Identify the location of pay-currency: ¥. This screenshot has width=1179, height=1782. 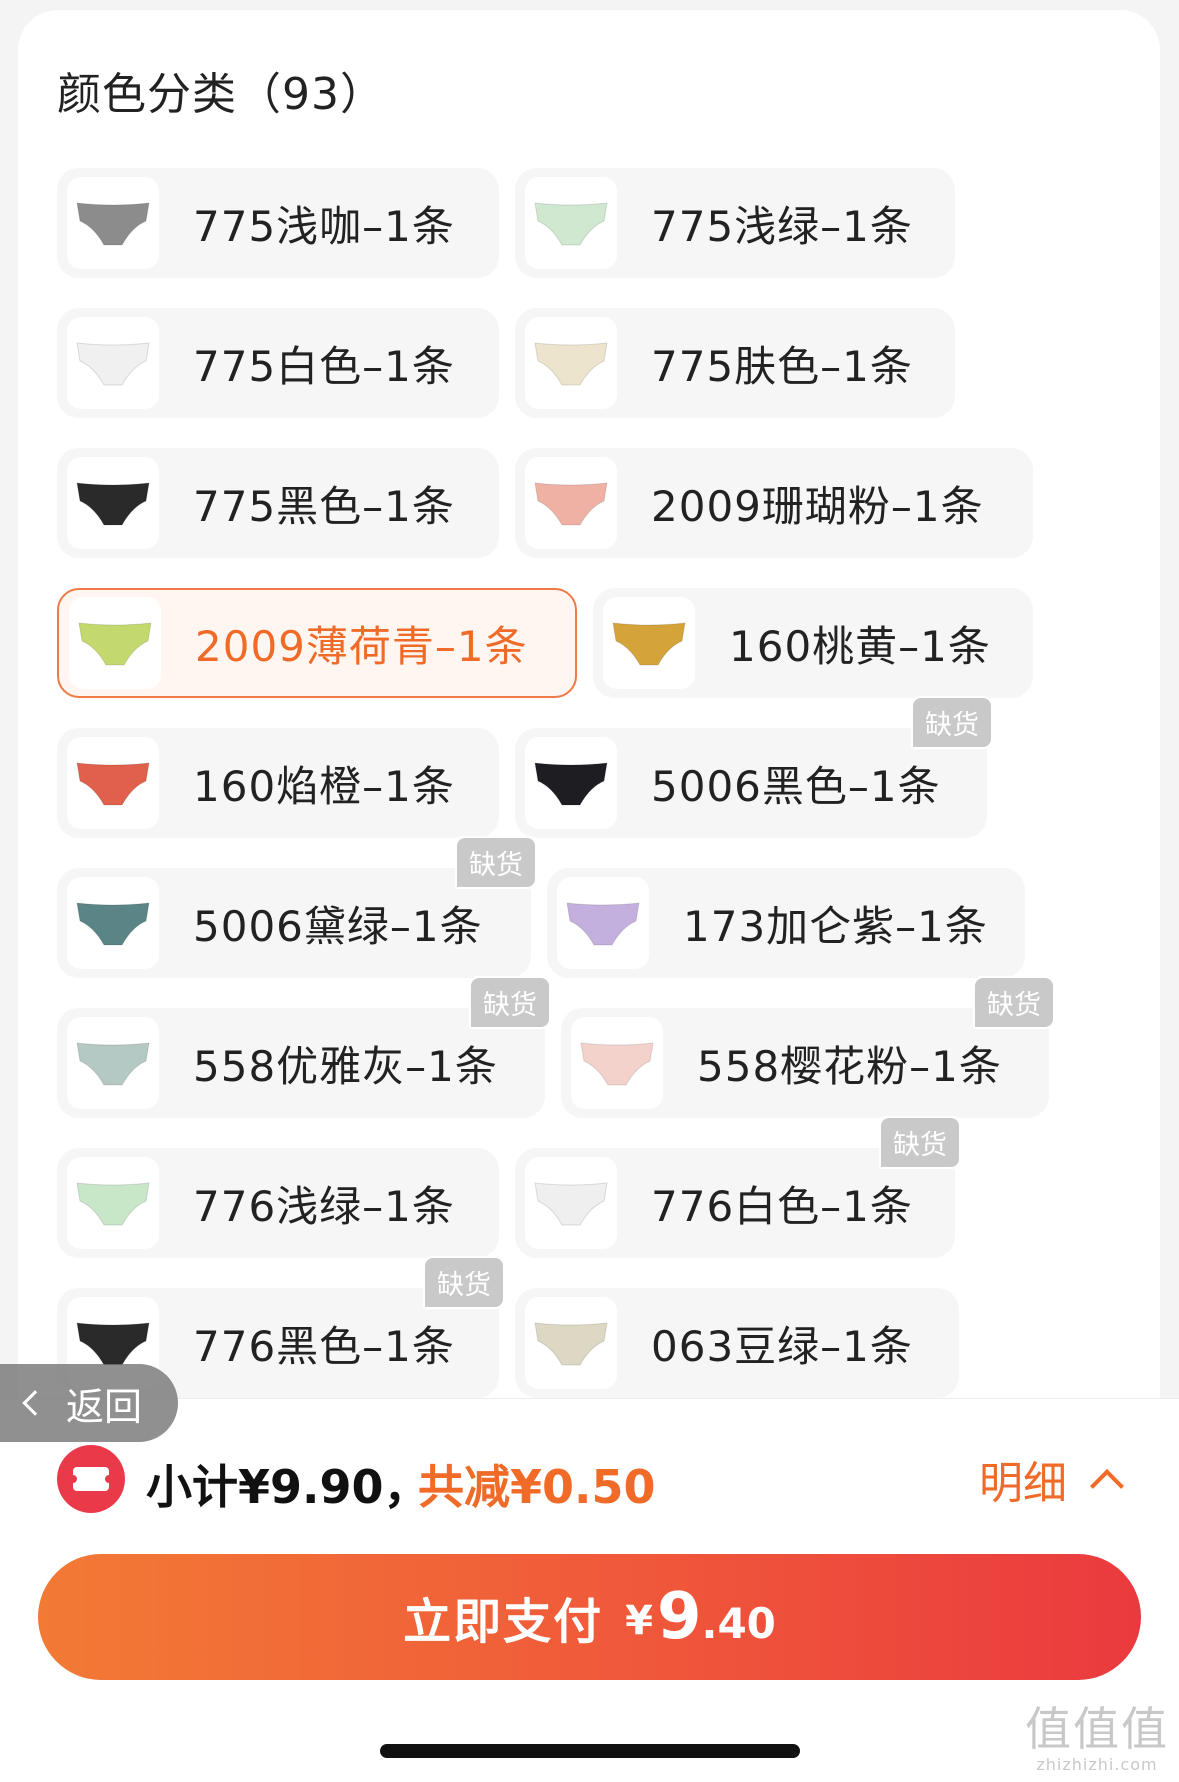
(639, 1621).